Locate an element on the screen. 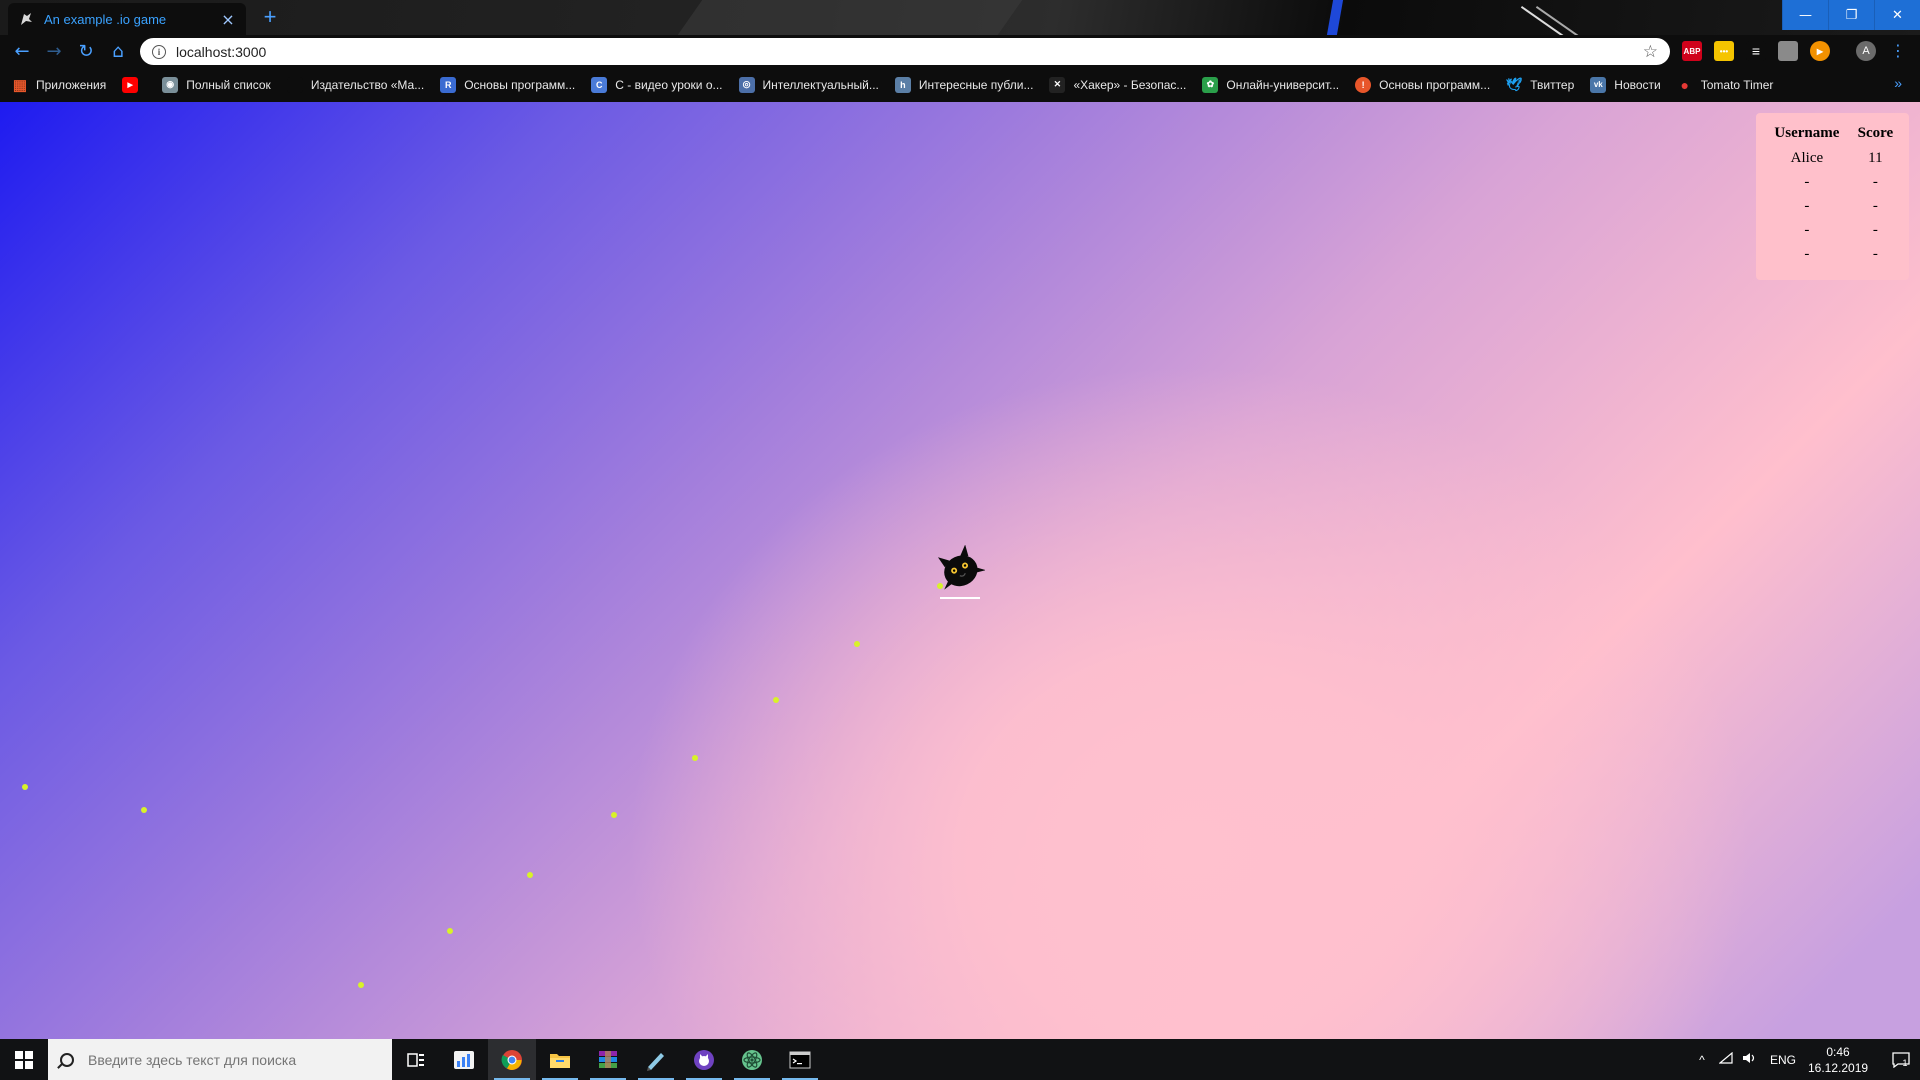  github-desktop-icon is located at coordinates (704, 1059).